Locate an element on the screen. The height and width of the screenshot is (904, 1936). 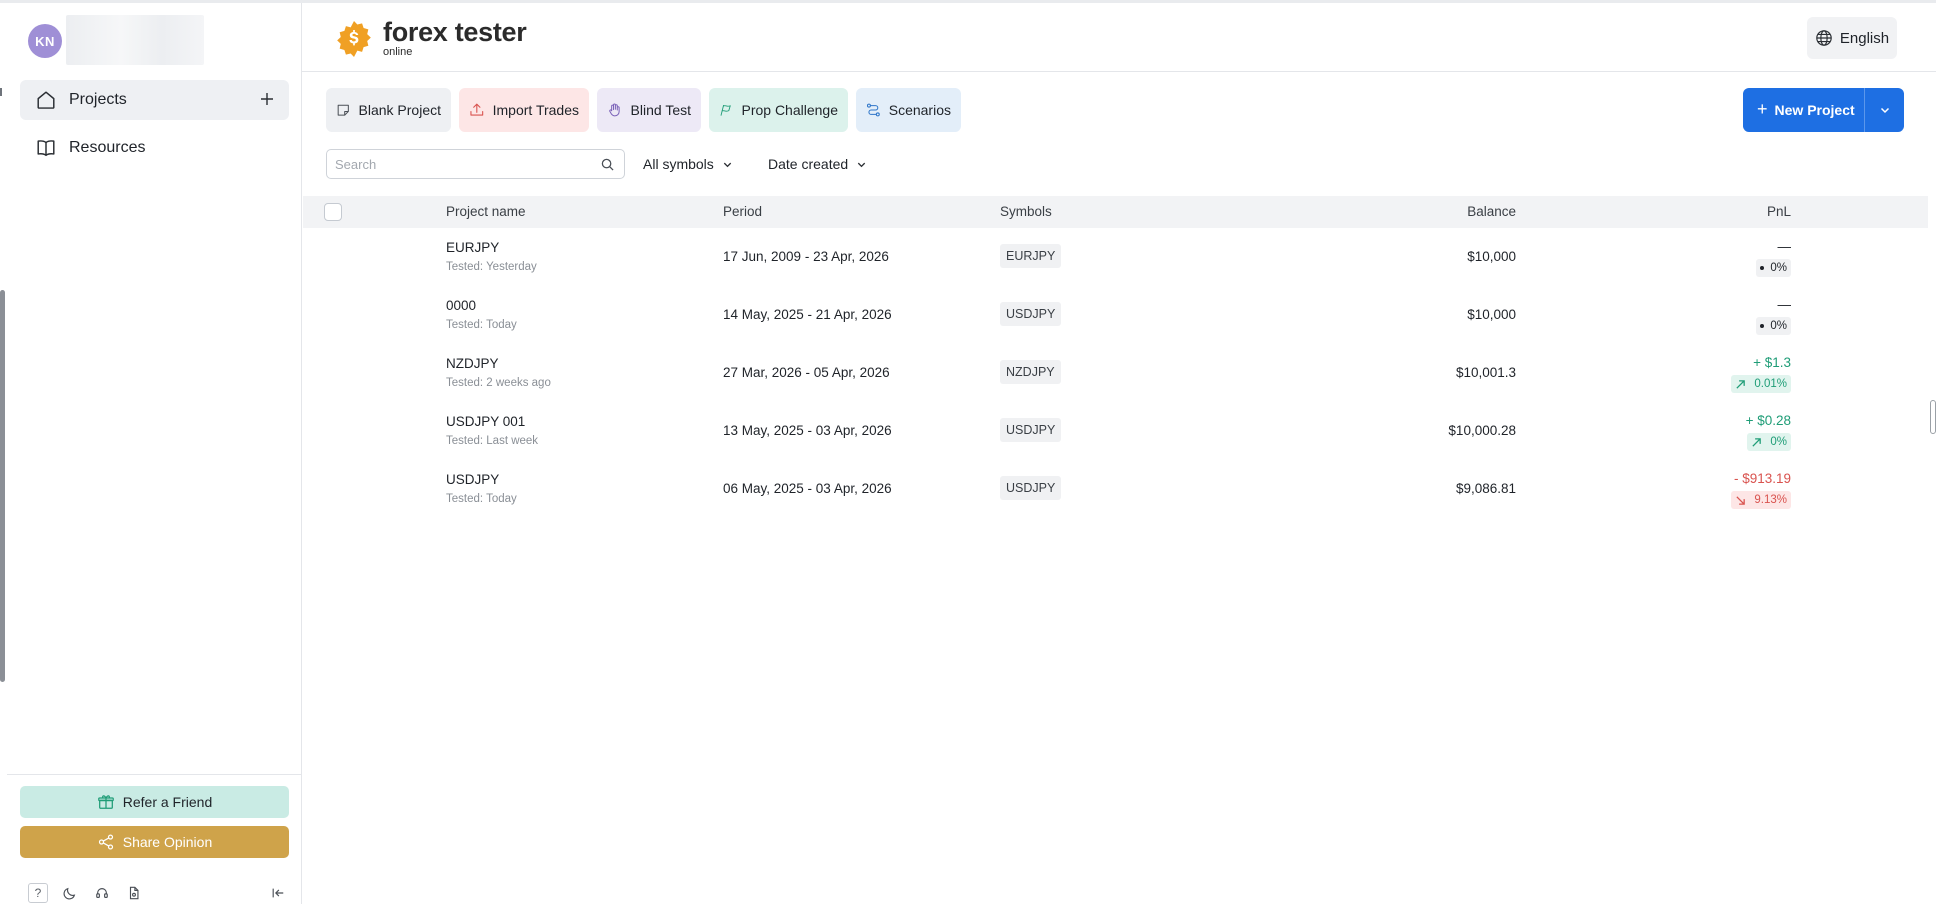
refer-friend-button: Refer a Friend is located at coordinates (154, 802).